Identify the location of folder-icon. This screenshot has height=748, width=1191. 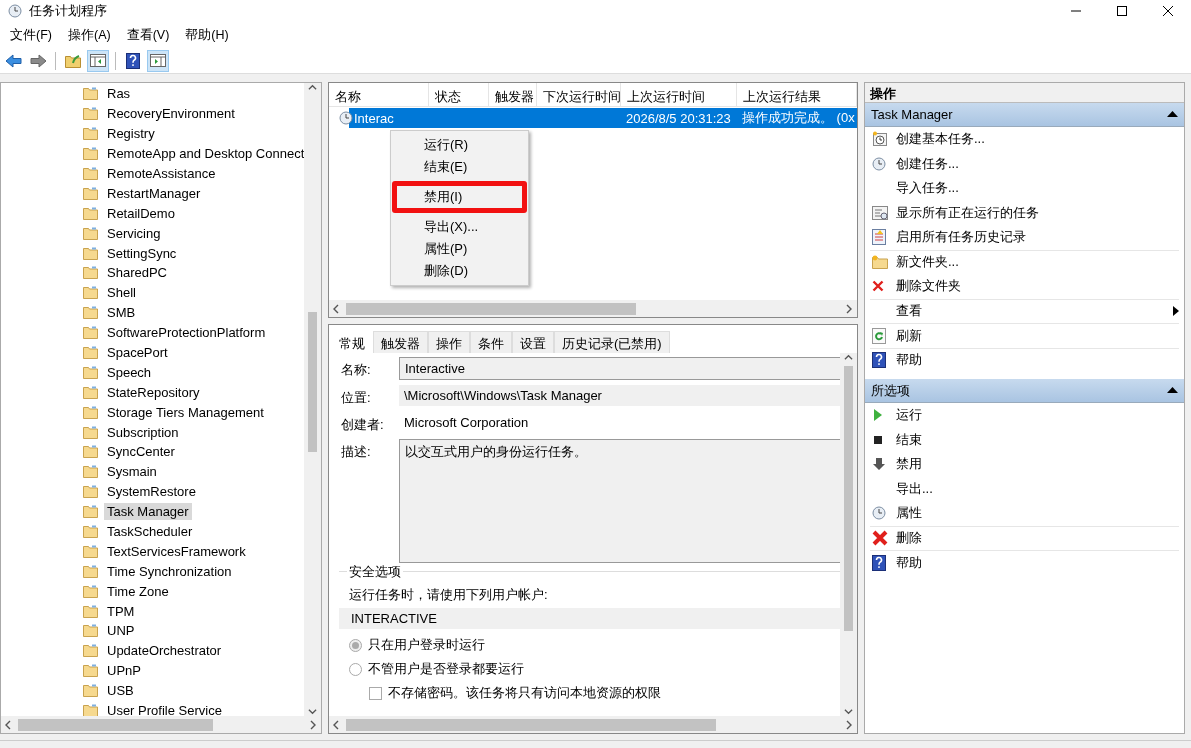
(90, 611).